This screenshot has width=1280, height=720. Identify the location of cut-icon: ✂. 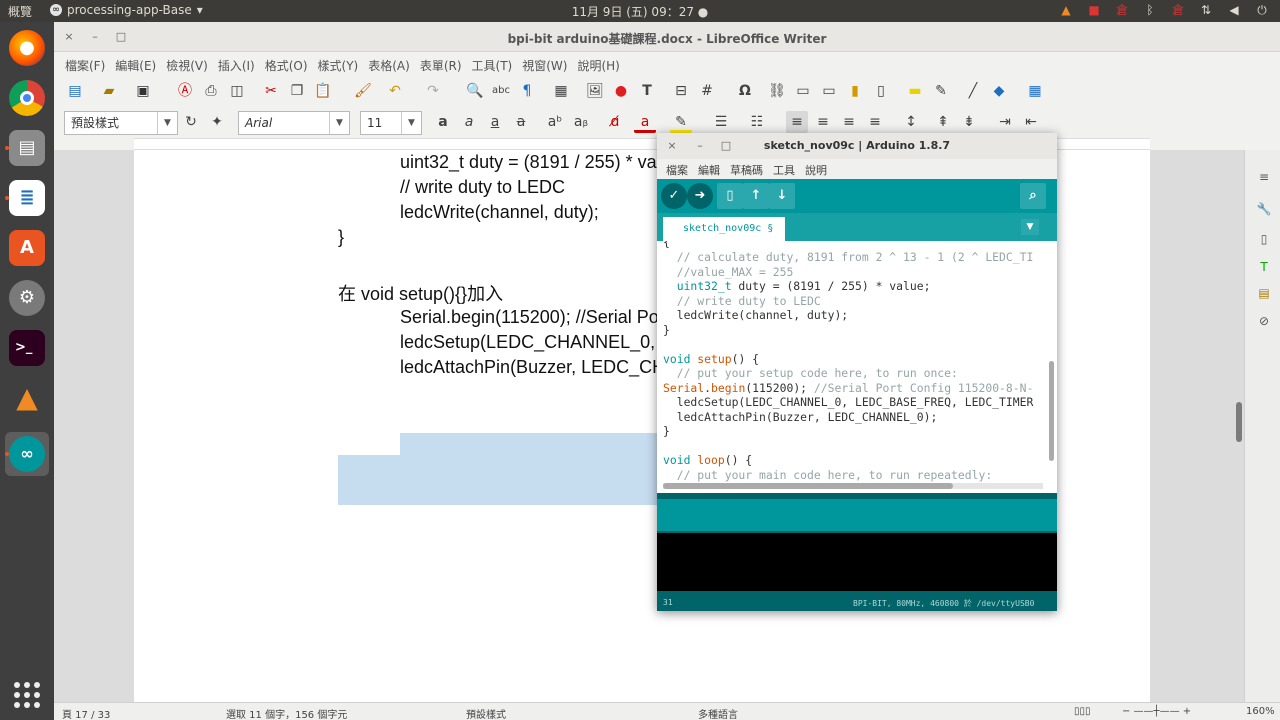
(271, 91).